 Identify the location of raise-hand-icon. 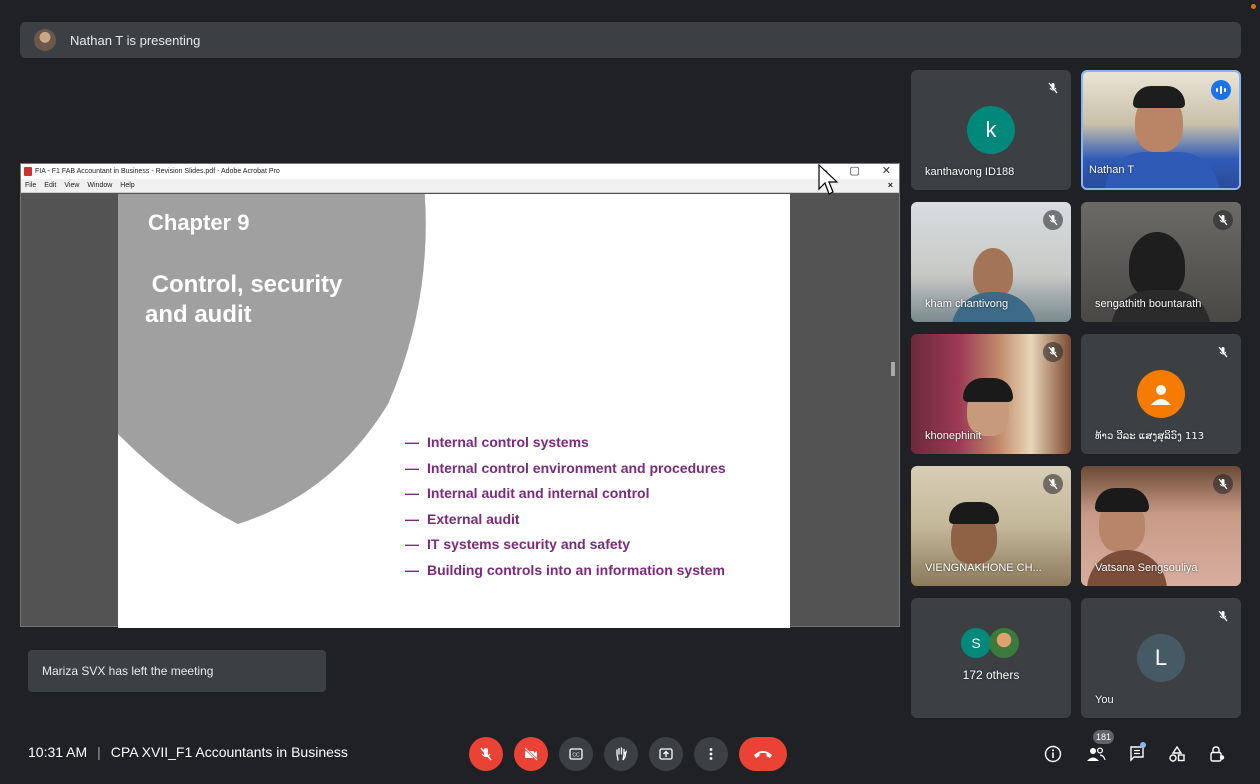
(622, 754).